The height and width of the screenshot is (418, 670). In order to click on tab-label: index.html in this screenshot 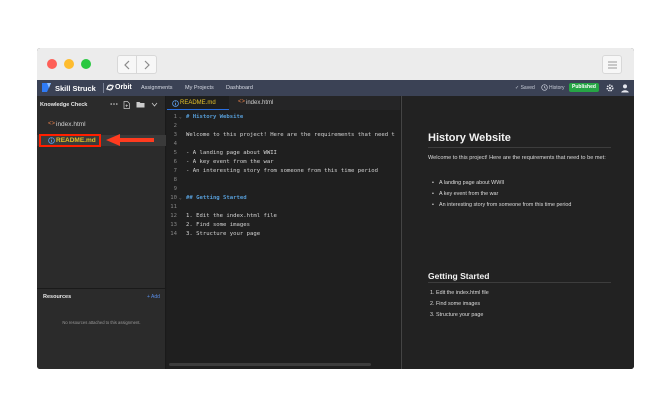, I will do `click(260, 103)`.